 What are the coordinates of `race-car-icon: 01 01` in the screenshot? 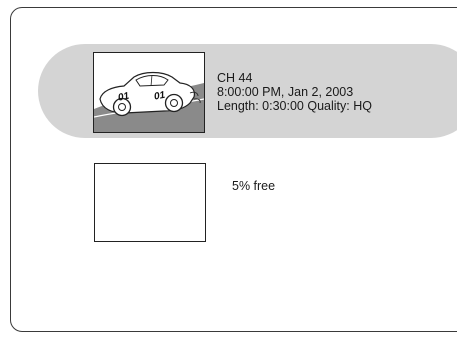 It's located at (149, 101).